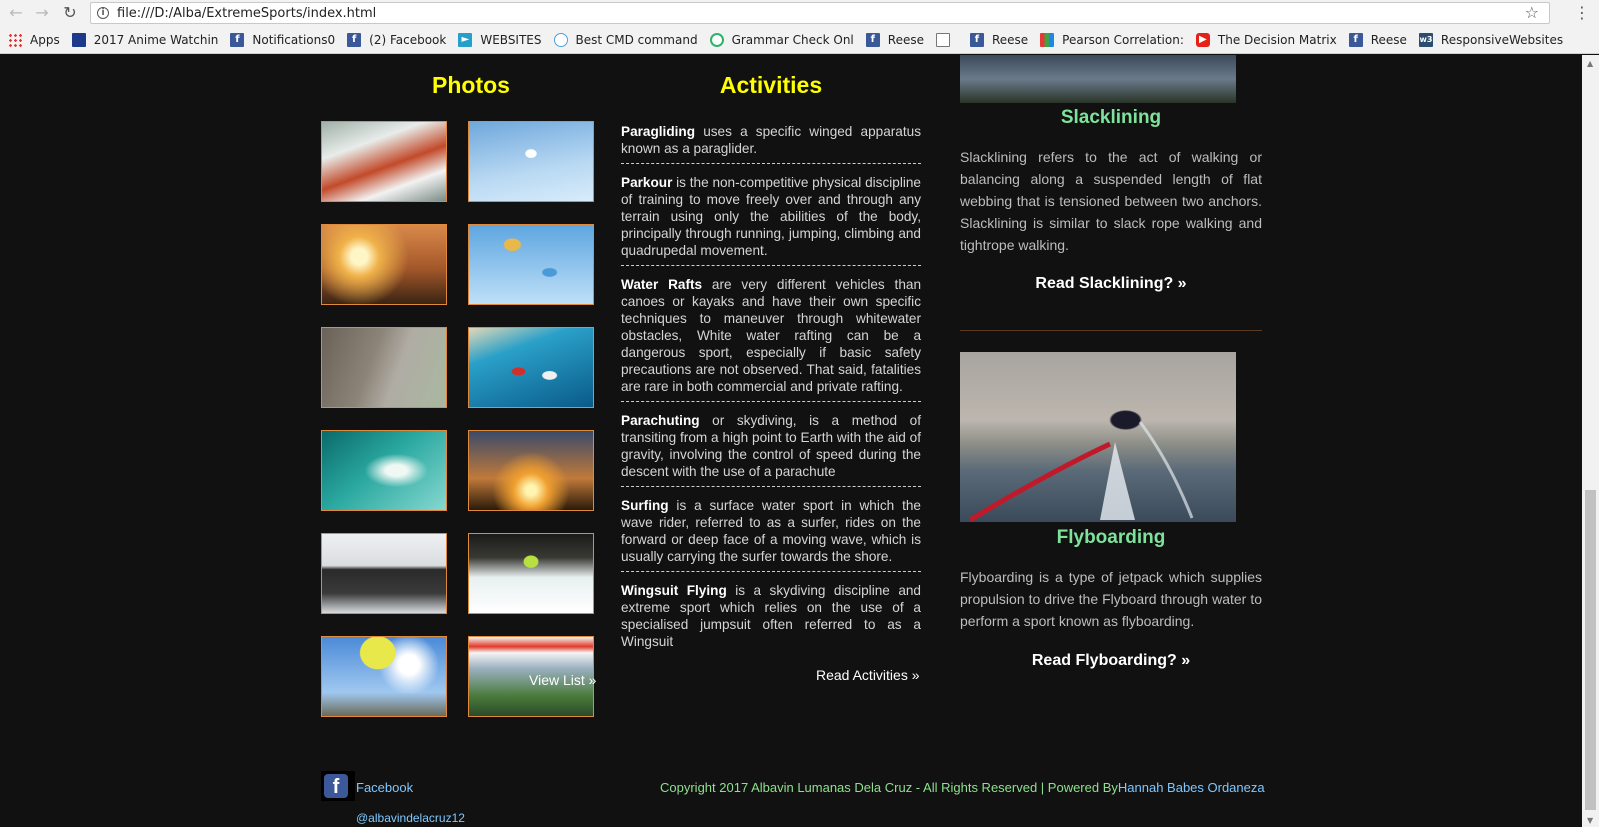 The height and width of the screenshot is (827, 1599). What do you see at coordinates (942, 40) in the screenshot?
I see `document-icon` at bounding box center [942, 40].